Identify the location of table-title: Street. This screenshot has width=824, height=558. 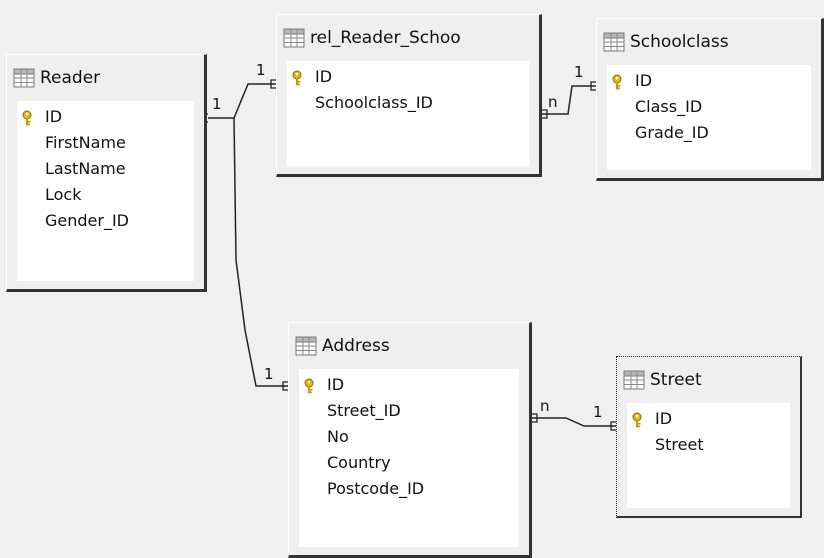
(676, 380).